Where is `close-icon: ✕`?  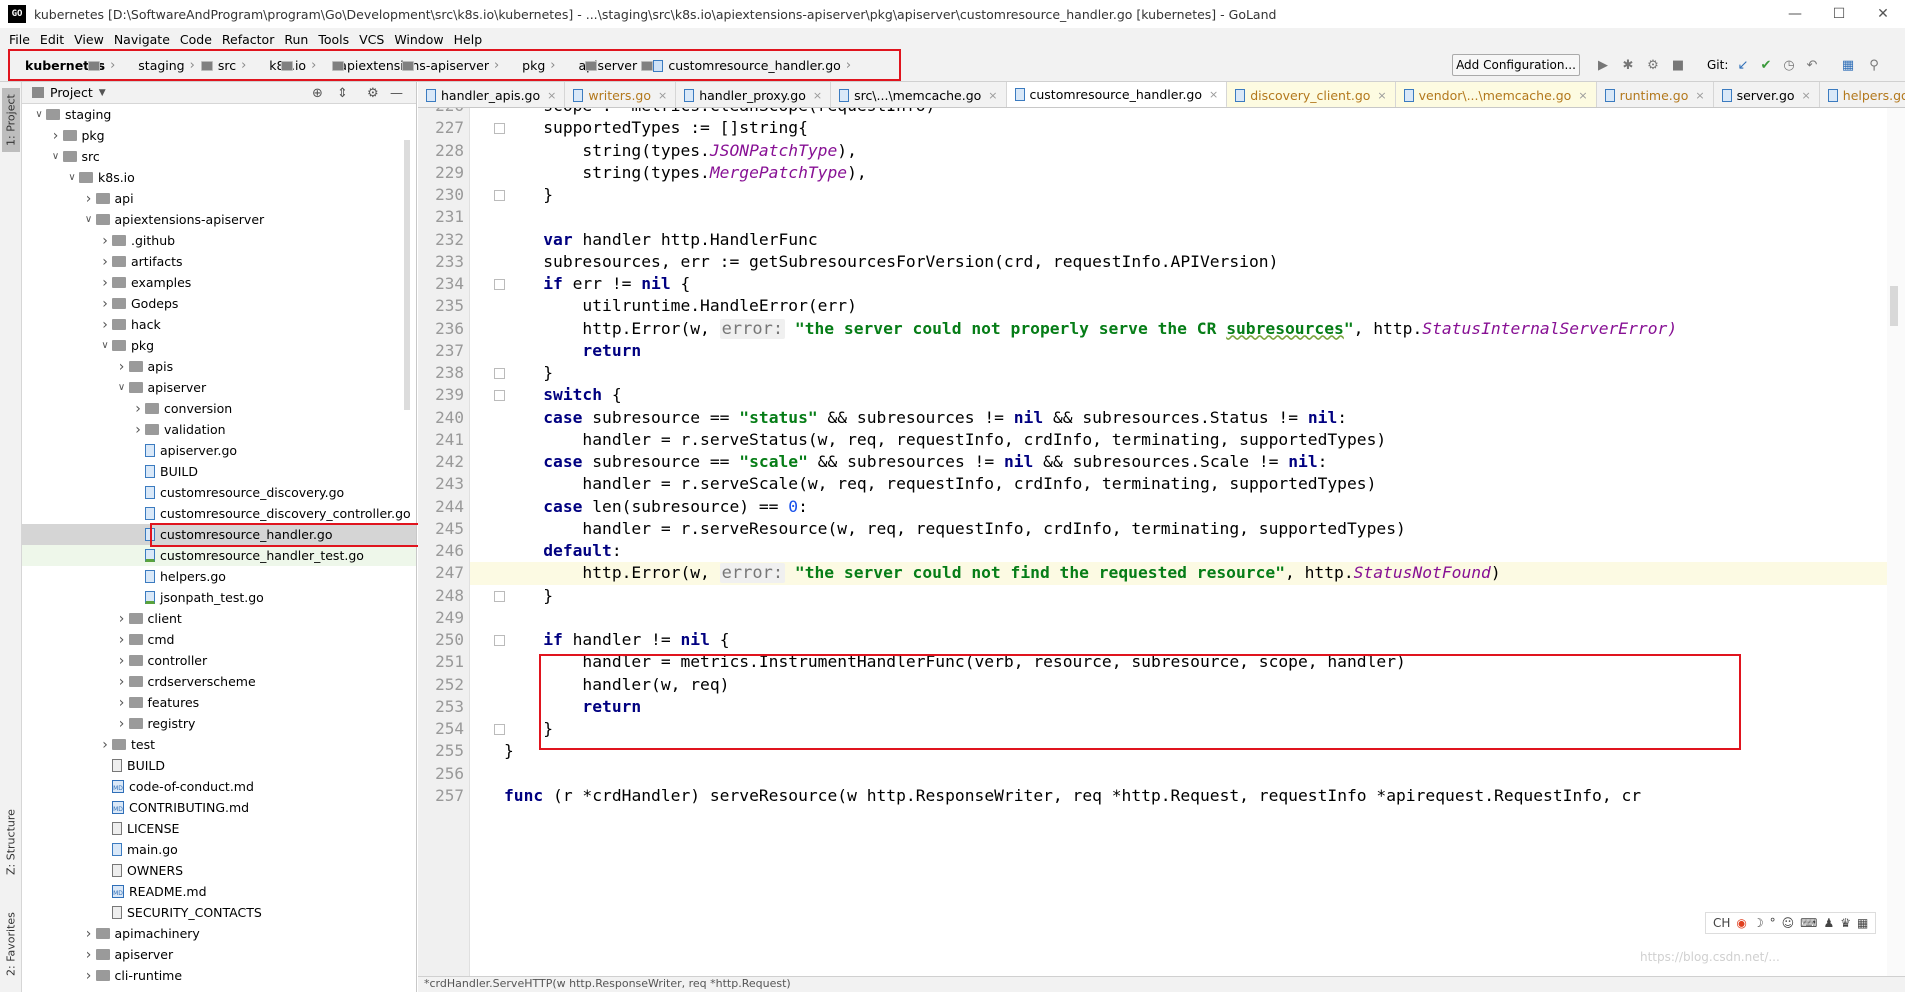 close-icon: ✕ is located at coordinates (1883, 14).